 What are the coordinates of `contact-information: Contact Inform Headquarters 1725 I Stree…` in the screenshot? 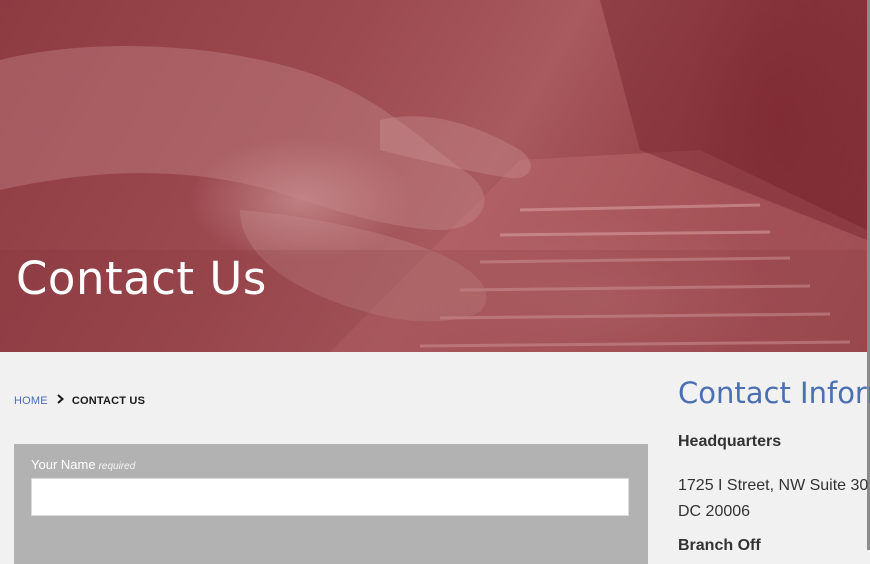 It's located at (774, 465).